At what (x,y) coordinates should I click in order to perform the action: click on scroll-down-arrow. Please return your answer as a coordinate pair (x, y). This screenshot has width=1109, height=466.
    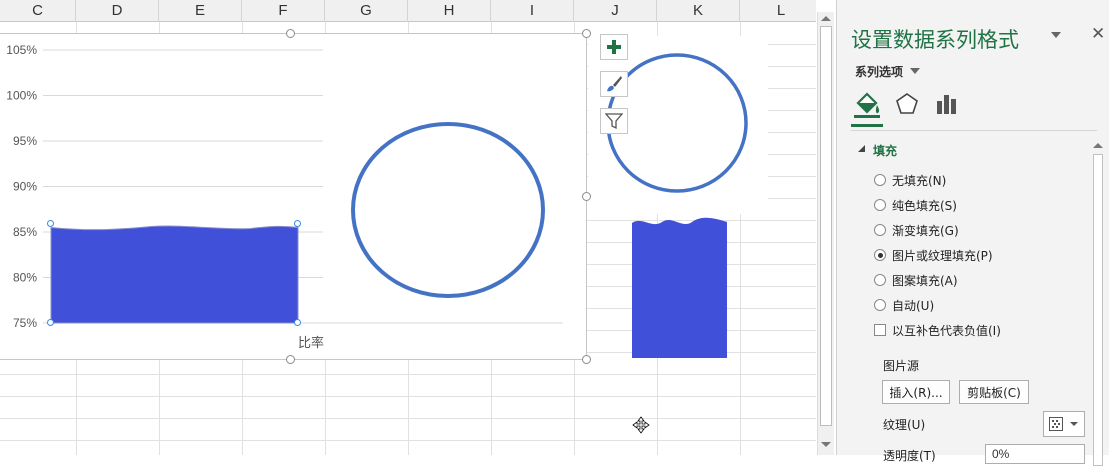
    Looking at the image, I should click on (826, 444).